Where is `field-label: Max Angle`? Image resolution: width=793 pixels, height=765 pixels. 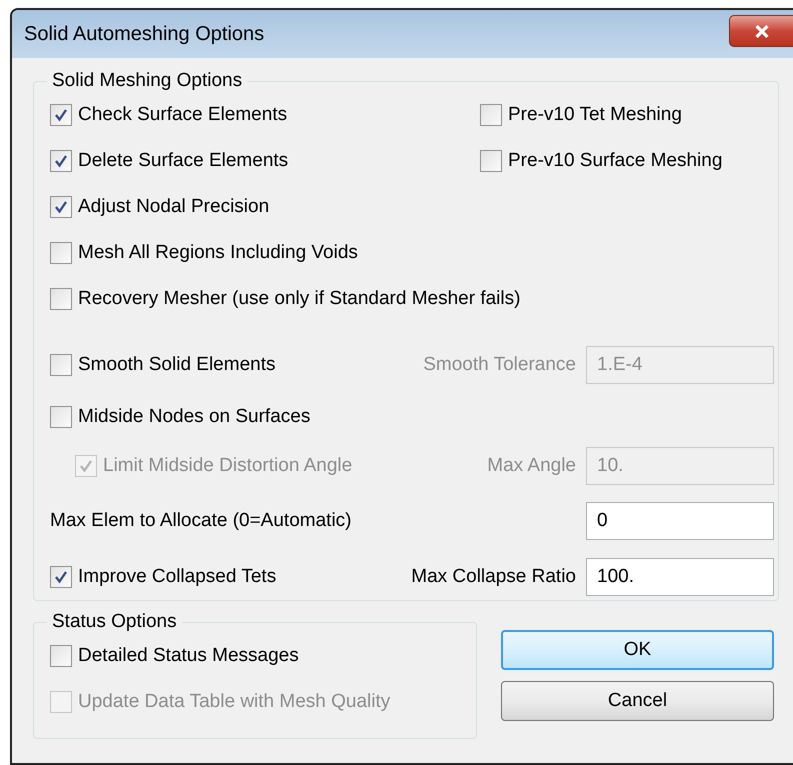
field-label: Max Angle is located at coordinates (531, 466).